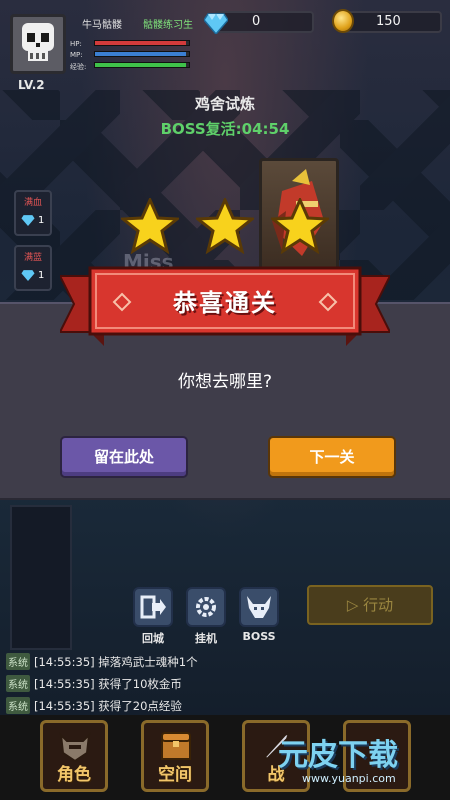 The image size is (450, 800). Describe the element at coordinates (264, 22) in the screenshot. I see `gem-counter` at that location.